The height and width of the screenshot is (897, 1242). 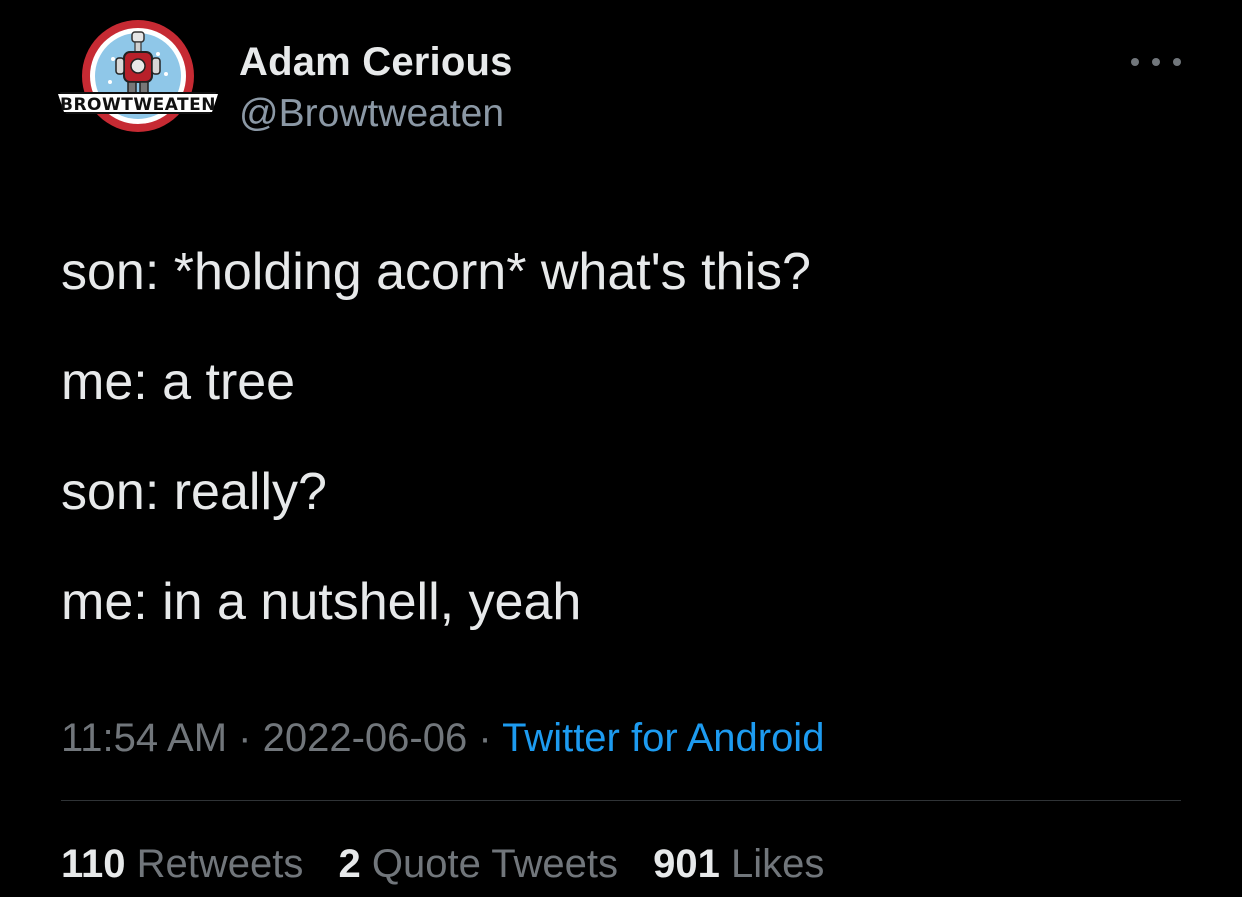 What do you see at coordinates (376, 88) in the screenshot?
I see `author-block: Adam Cerious @Browtweaten` at bounding box center [376, 88].